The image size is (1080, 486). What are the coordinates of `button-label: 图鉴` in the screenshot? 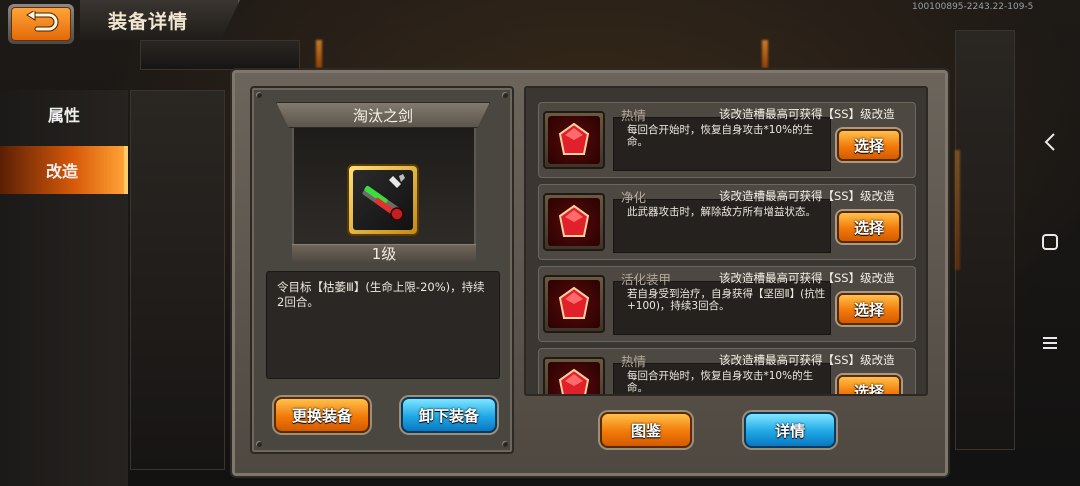 It's located at (645, 430).